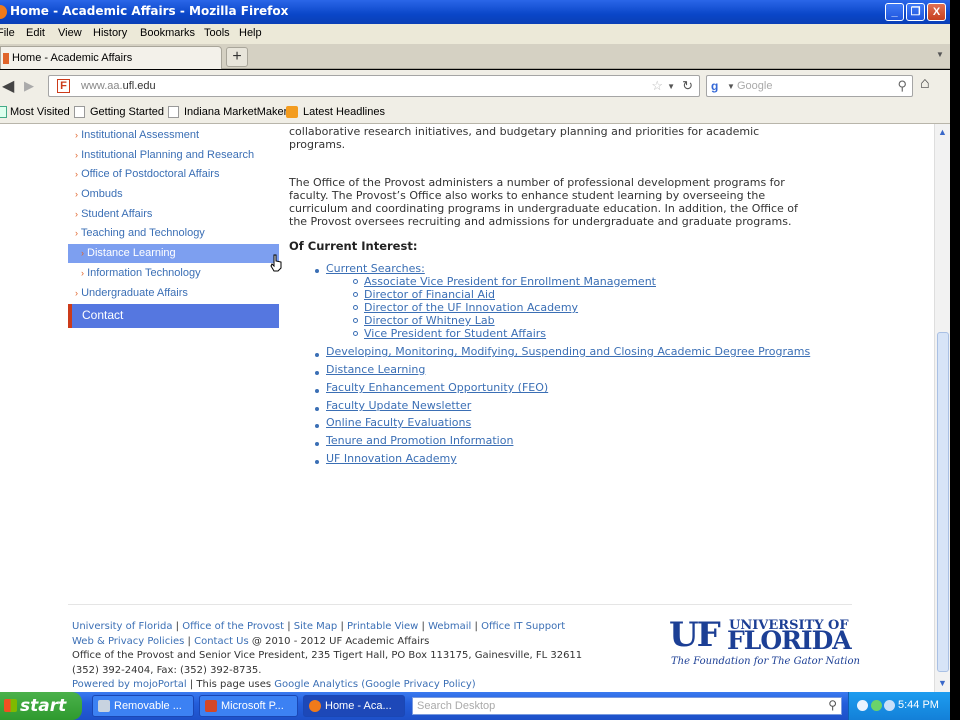 The image size is (960, 720). I want to click on drive-icon, so click(104, 706).